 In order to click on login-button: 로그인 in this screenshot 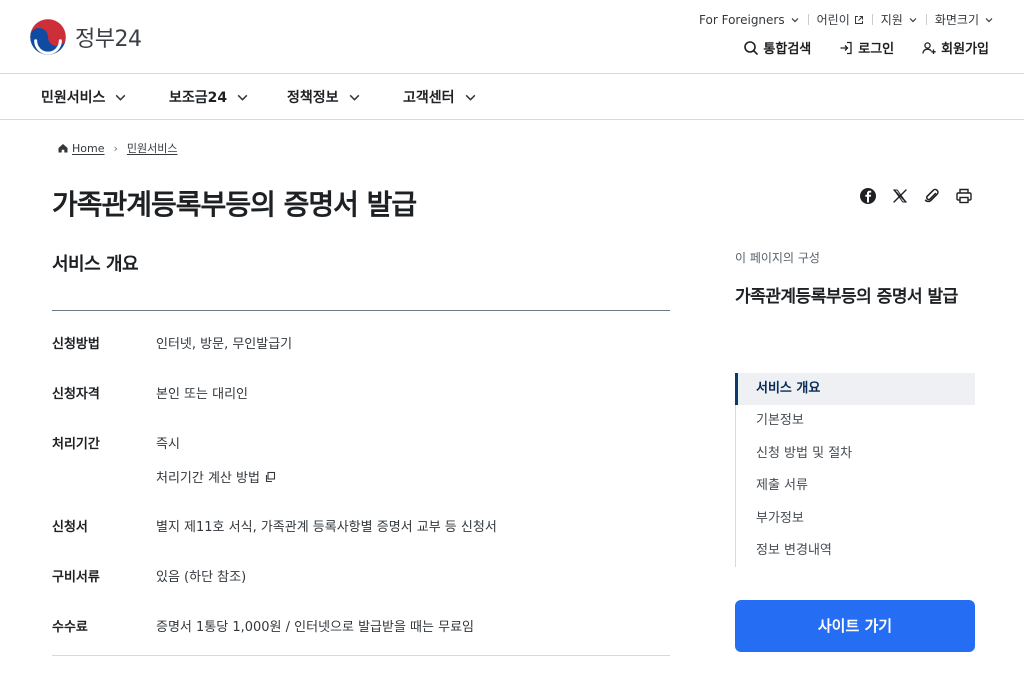, I will do `click(866, 47)`.